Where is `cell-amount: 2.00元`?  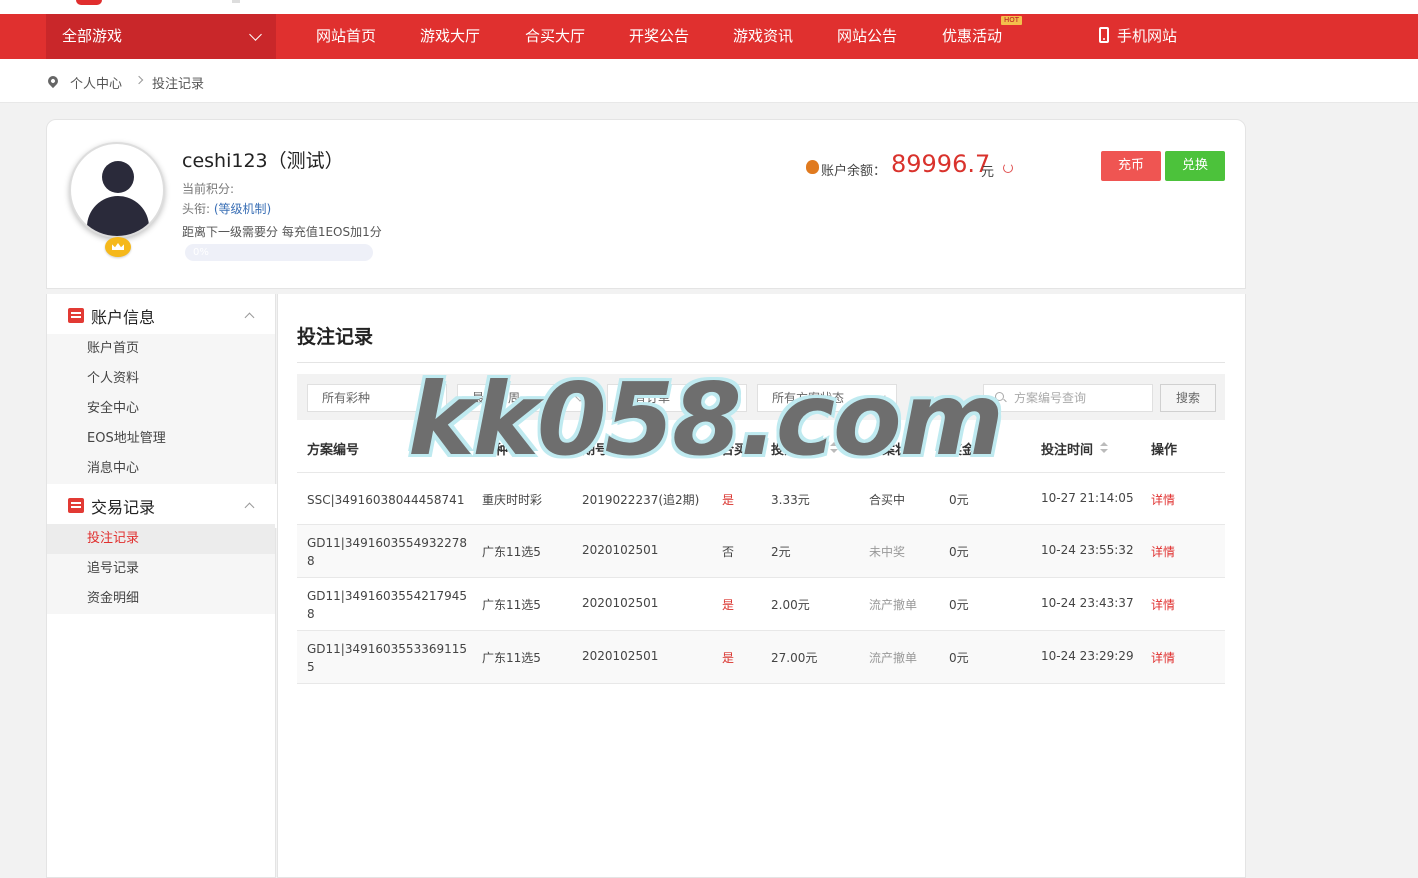
cell-amount: 2.00元 is located at coordinates (790, 605).